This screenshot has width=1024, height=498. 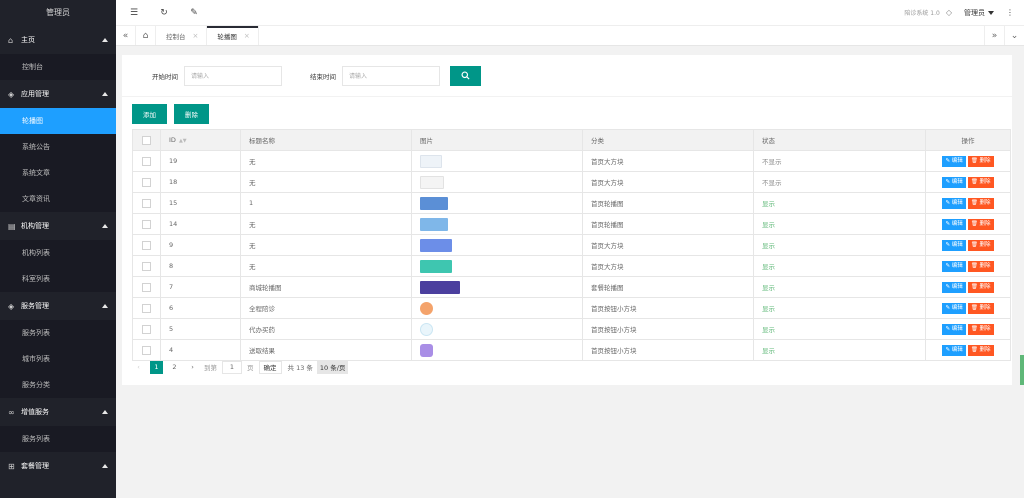 What do you see at coordinates (138, 367) in the screenshot?
I see `prev-page-icon: ‹` at bounding box center [138, 367].